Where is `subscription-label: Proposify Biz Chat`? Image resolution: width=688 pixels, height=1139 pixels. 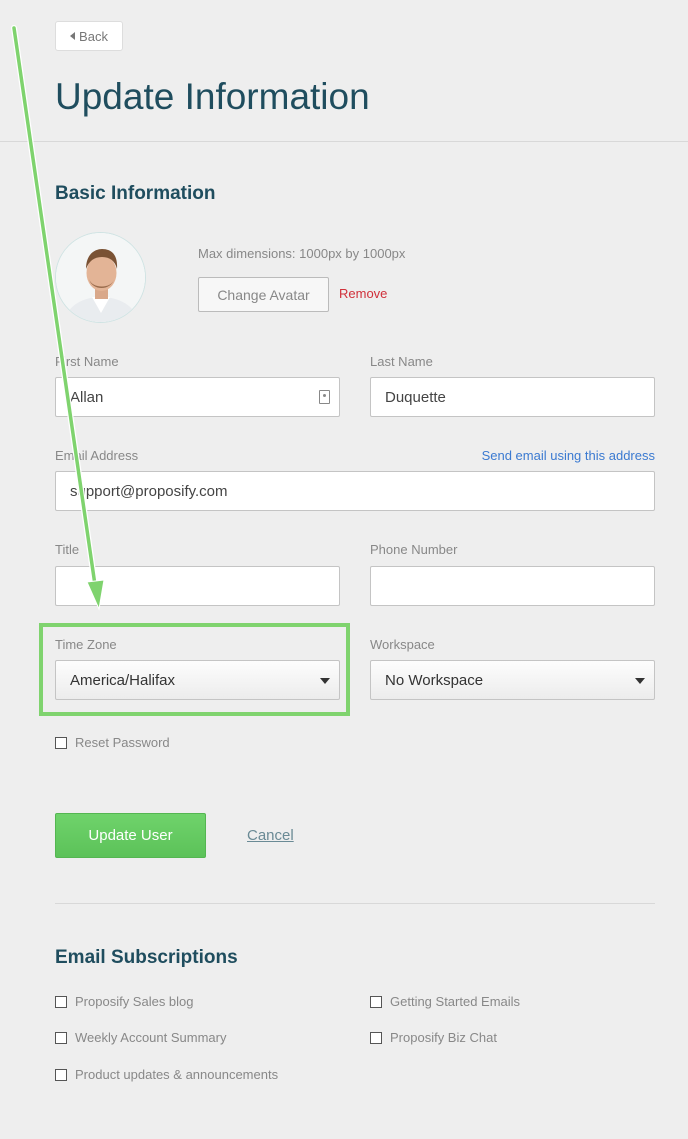
subscription-label: Proposify Biz Chat is located at coordinates (443, 1037).